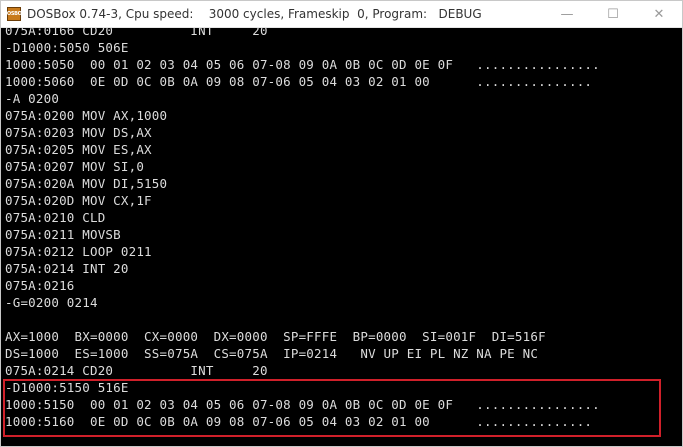 The height and width of the screenshot is (447, 683). I want to click on close-button: ✕, so click(659, 14).